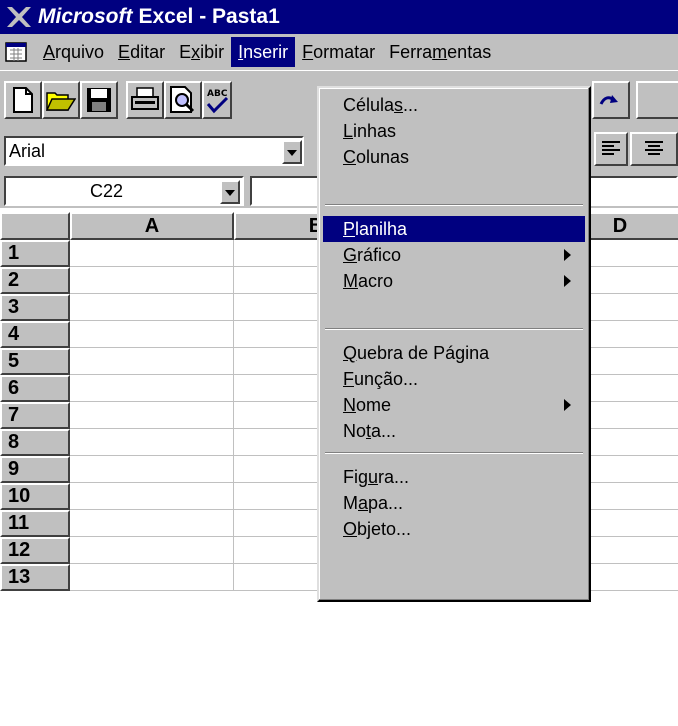 Image resolution: width=678 pixels, height=726 pixels. Describe the element at coordinates (35, 577) in the screenshot. I see `row-header-13: 13` at that location.